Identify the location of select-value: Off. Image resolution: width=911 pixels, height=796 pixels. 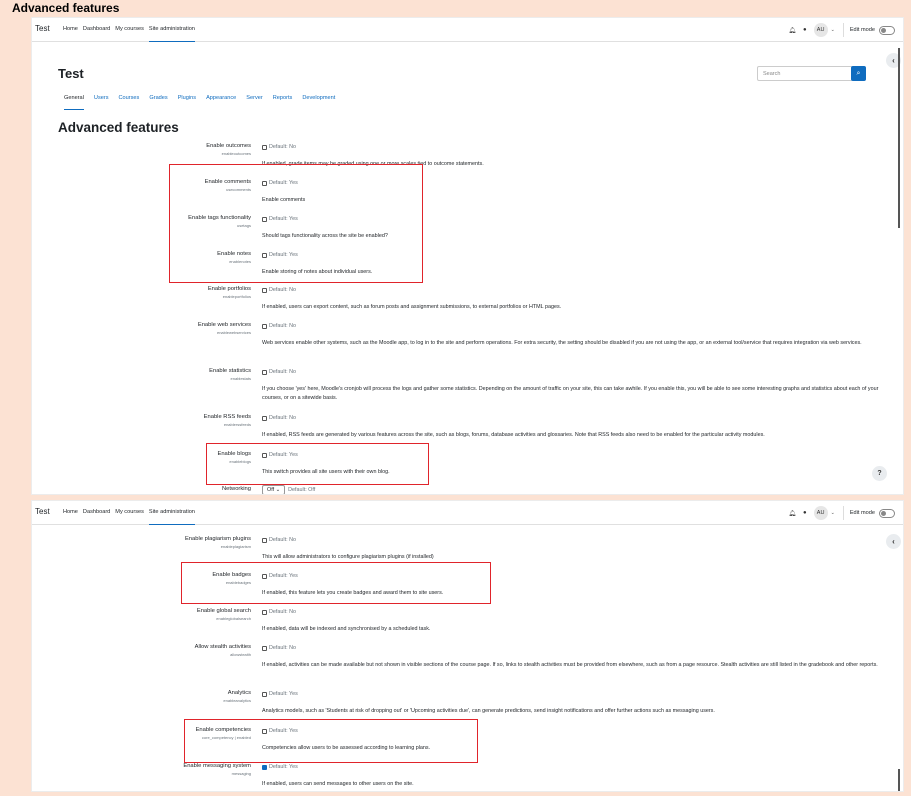
(271, 490).